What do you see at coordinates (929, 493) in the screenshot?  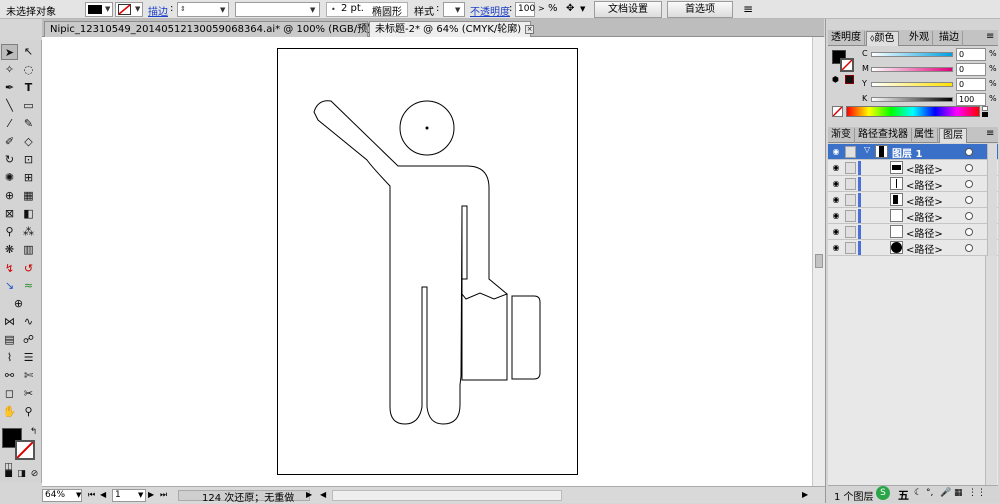 I see `punctuation-icon: °,` at bounding box center [929, 493].